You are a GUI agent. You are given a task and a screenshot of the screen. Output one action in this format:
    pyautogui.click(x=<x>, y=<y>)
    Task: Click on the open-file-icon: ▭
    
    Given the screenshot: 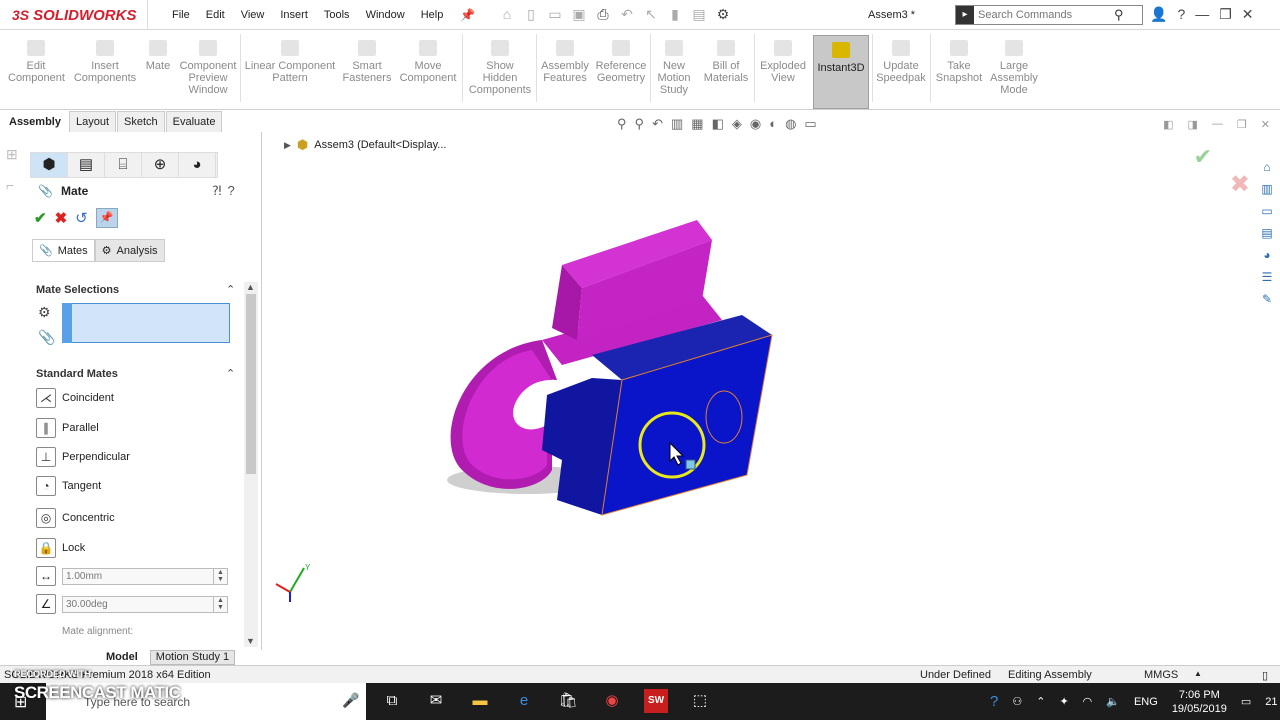 What is the action you would take?
    pyautogui.click(x=555, y=14)
    